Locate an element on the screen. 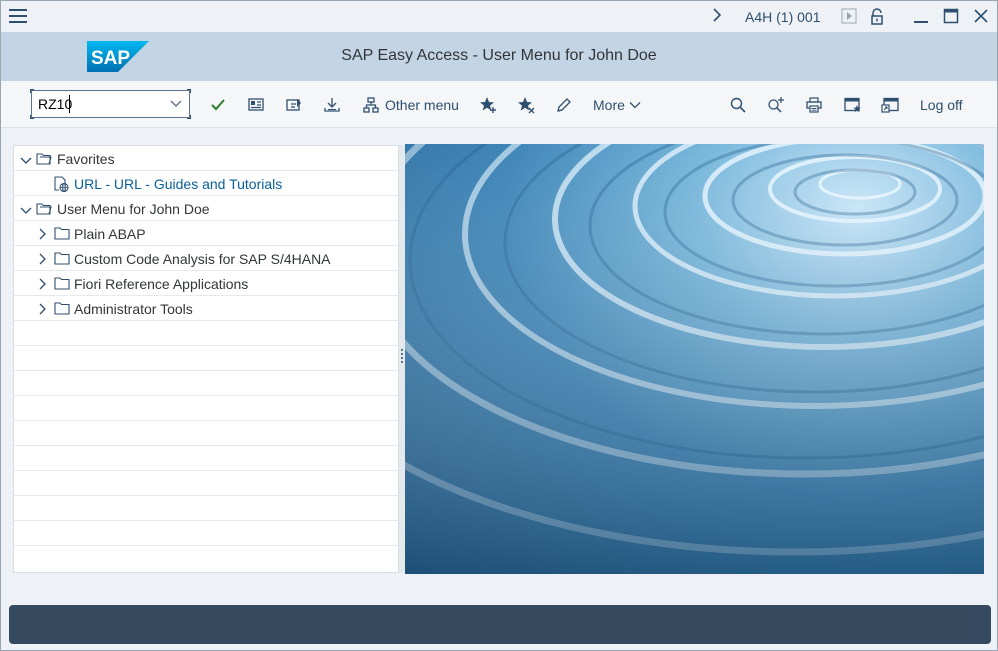 The height and width of the screenshot is (651, 998). status-bar is located at coordinates (500, 624).